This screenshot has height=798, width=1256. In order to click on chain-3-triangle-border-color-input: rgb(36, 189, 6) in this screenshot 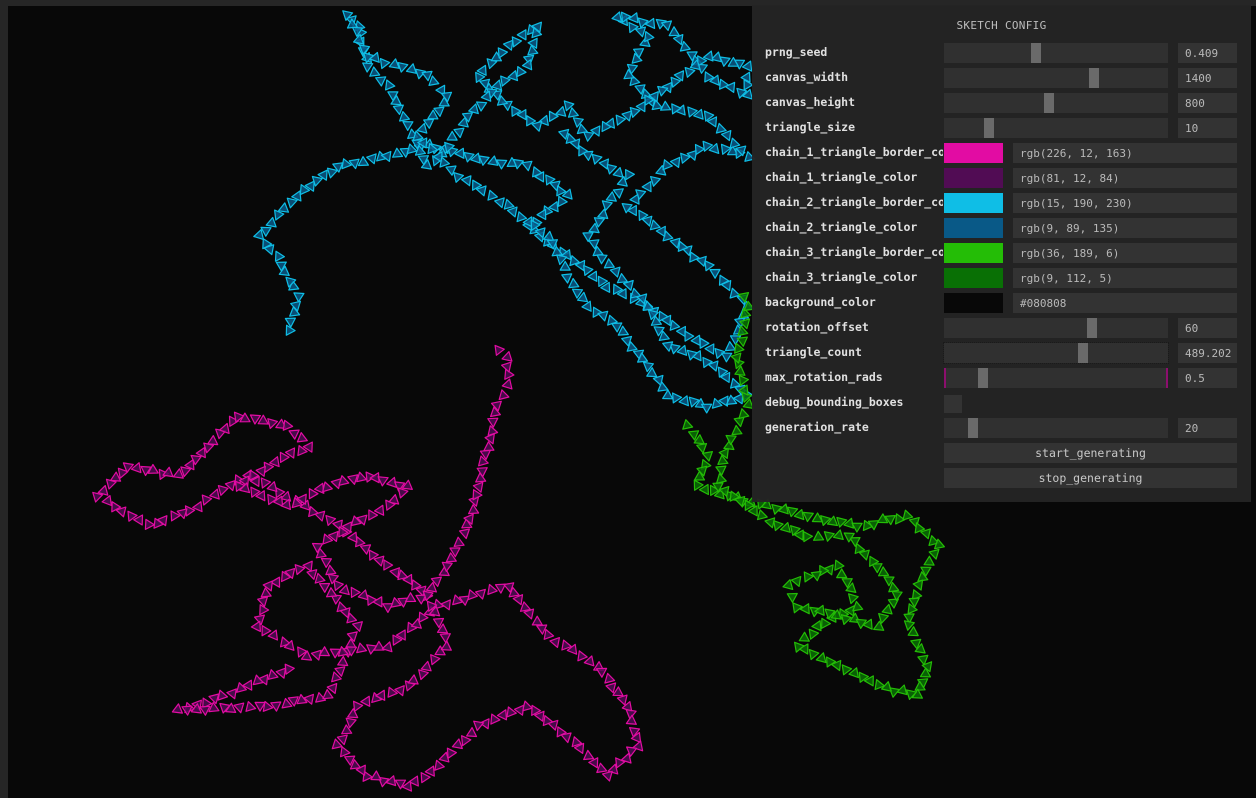, I will do `click(1125, 253)`.